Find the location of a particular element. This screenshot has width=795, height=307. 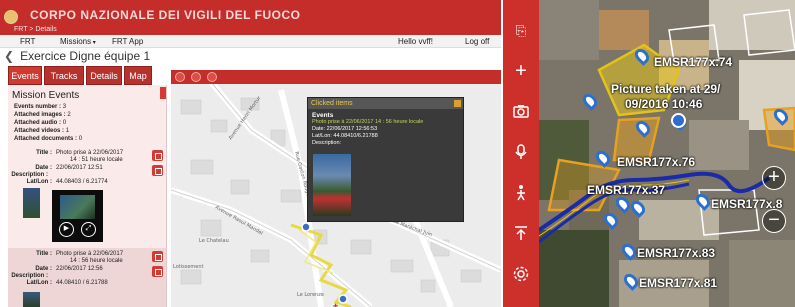

zoom-in-button: + is located at coordinates (774, 178).